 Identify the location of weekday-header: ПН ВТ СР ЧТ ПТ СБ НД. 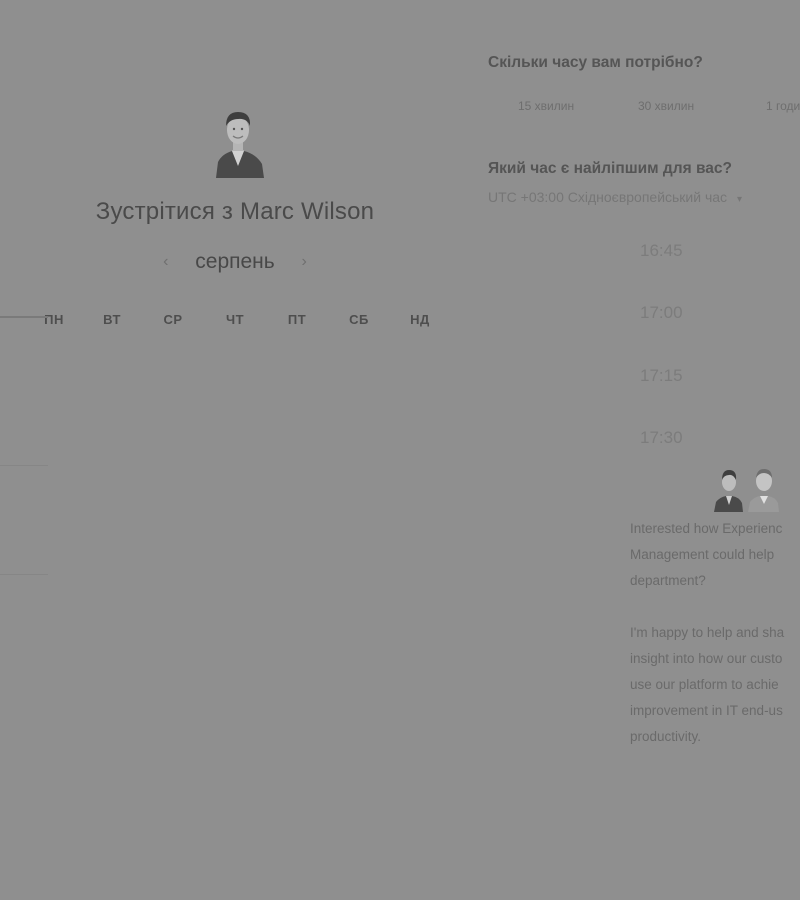
(245, 322).